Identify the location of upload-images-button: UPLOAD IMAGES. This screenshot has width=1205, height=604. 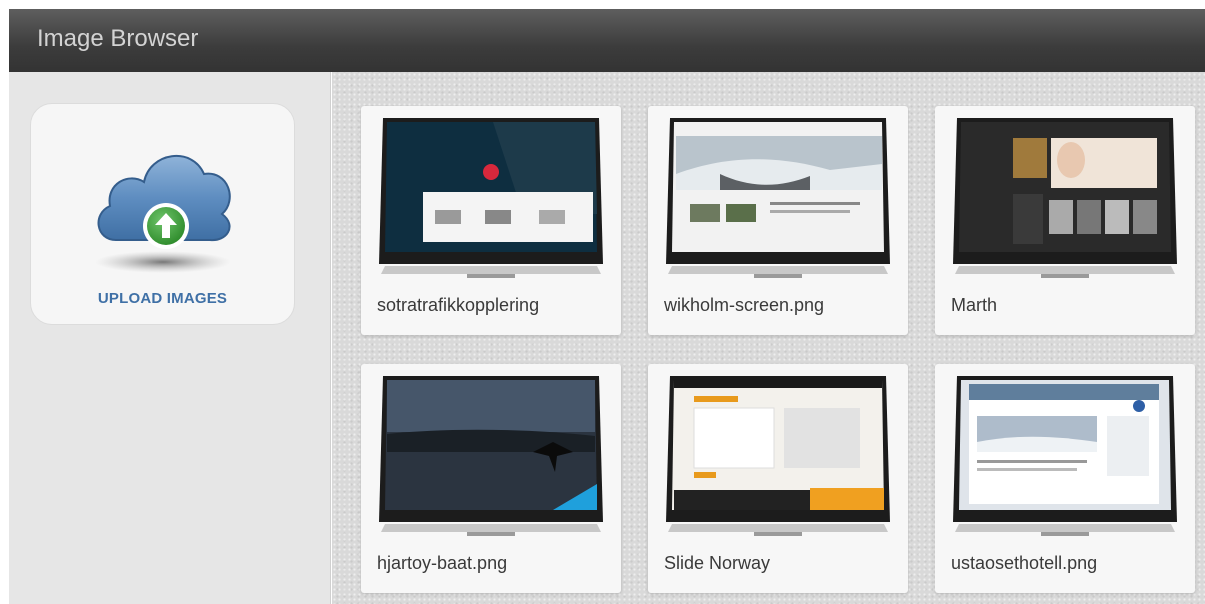
(162, 214).